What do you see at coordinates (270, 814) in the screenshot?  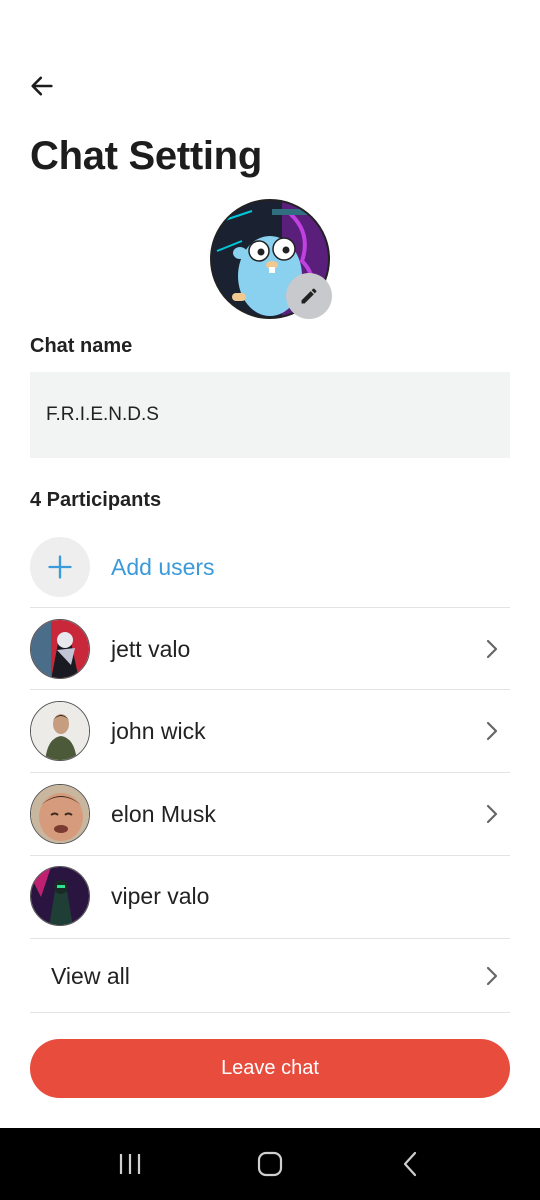 I see `participant-row: elon Musk` at bounding box center [270, 814].